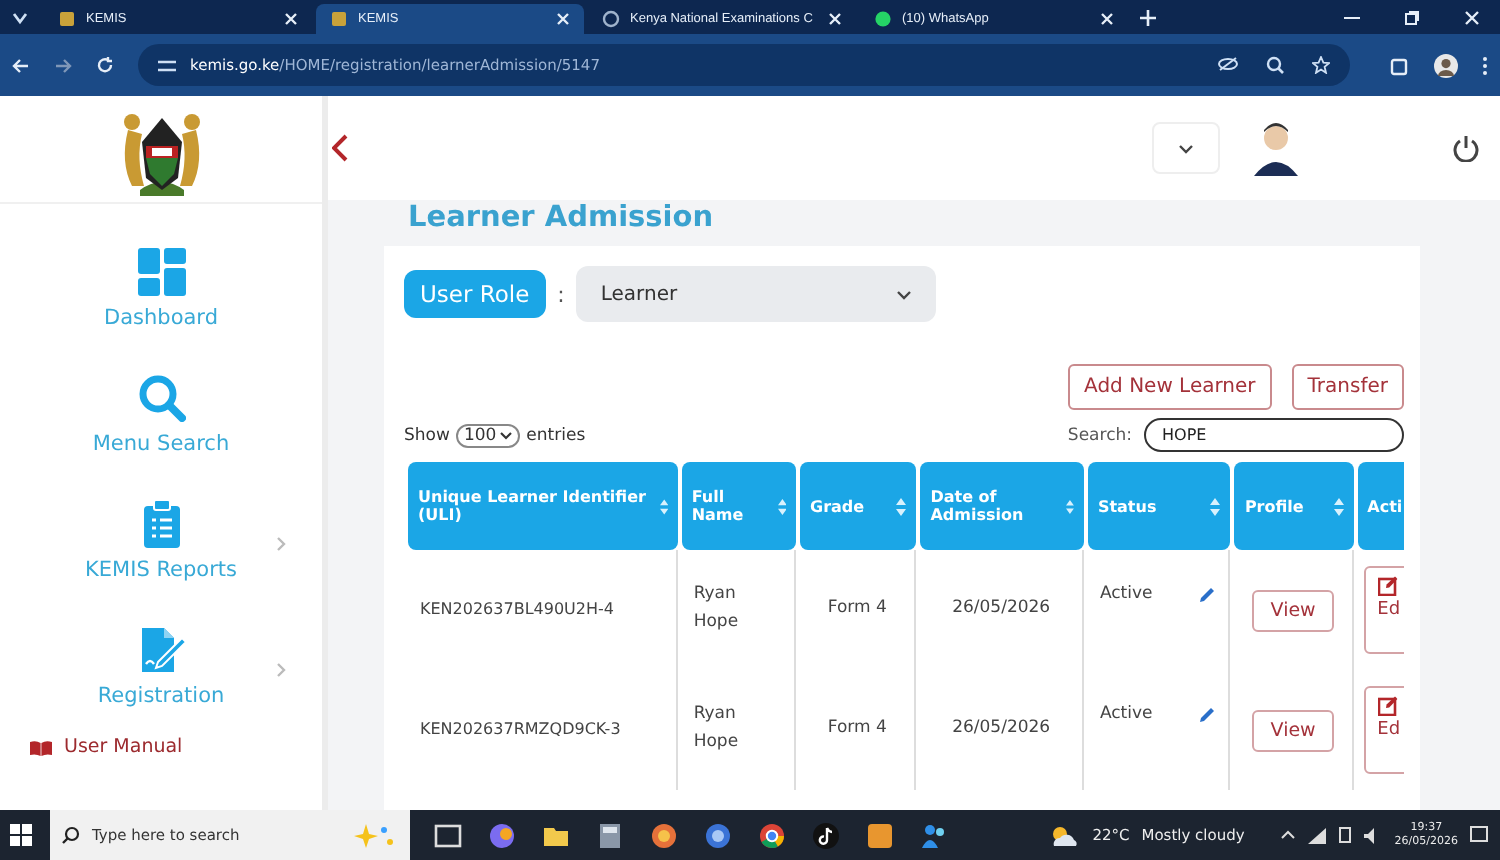  I want to click on cloudy-weather-icon, so click(1064, 835).